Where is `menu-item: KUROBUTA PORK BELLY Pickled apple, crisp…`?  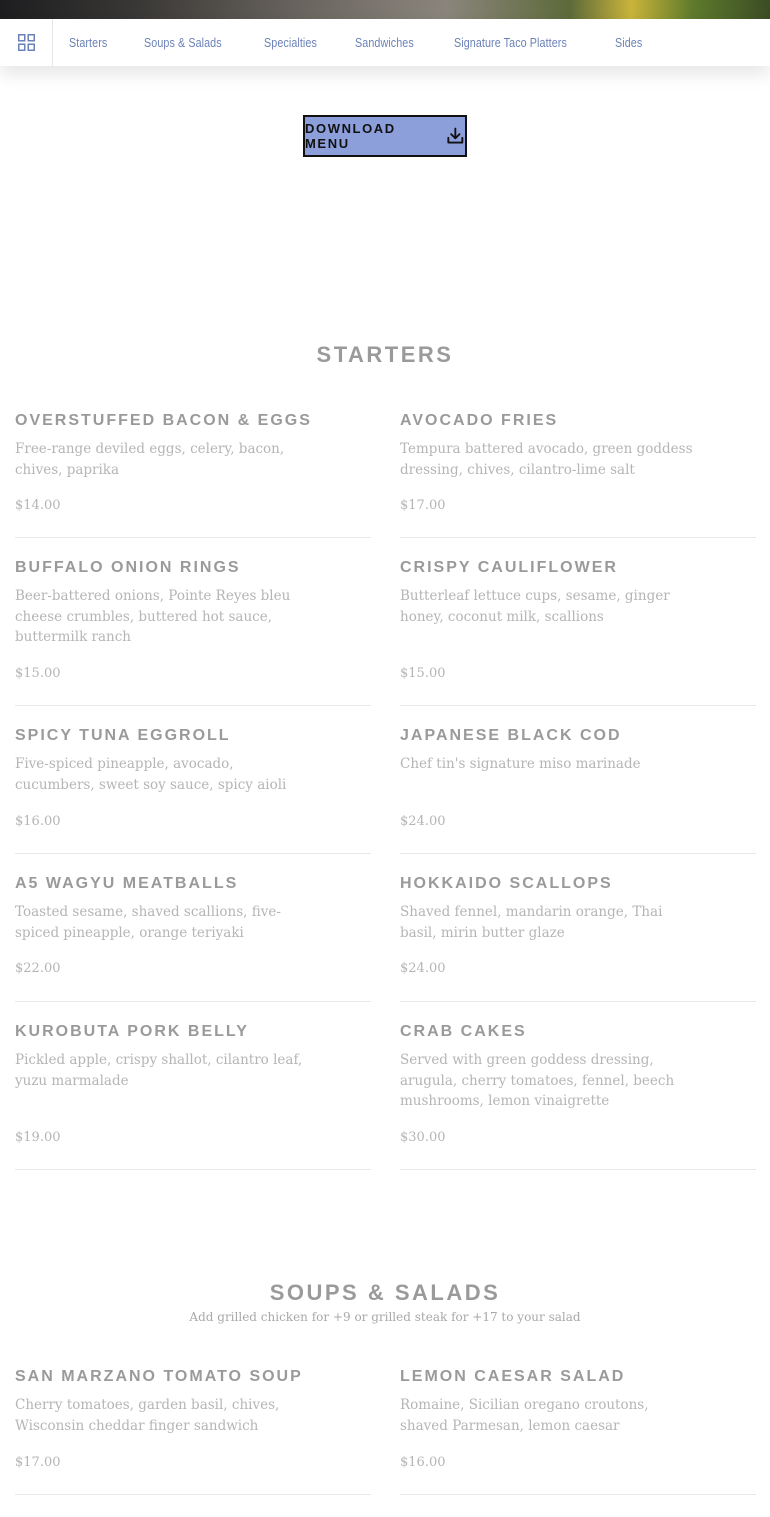 menu-item: KUROBUTA PORK BELLY Pickled apple, crisp… is located at coordinates (193, 1096).